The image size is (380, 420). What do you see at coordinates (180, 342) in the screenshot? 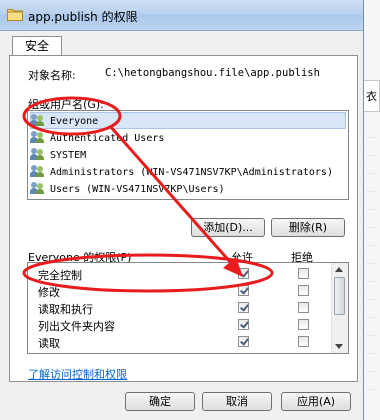
I see `permission-row-read: 读取` at bounding box center [180, 342].